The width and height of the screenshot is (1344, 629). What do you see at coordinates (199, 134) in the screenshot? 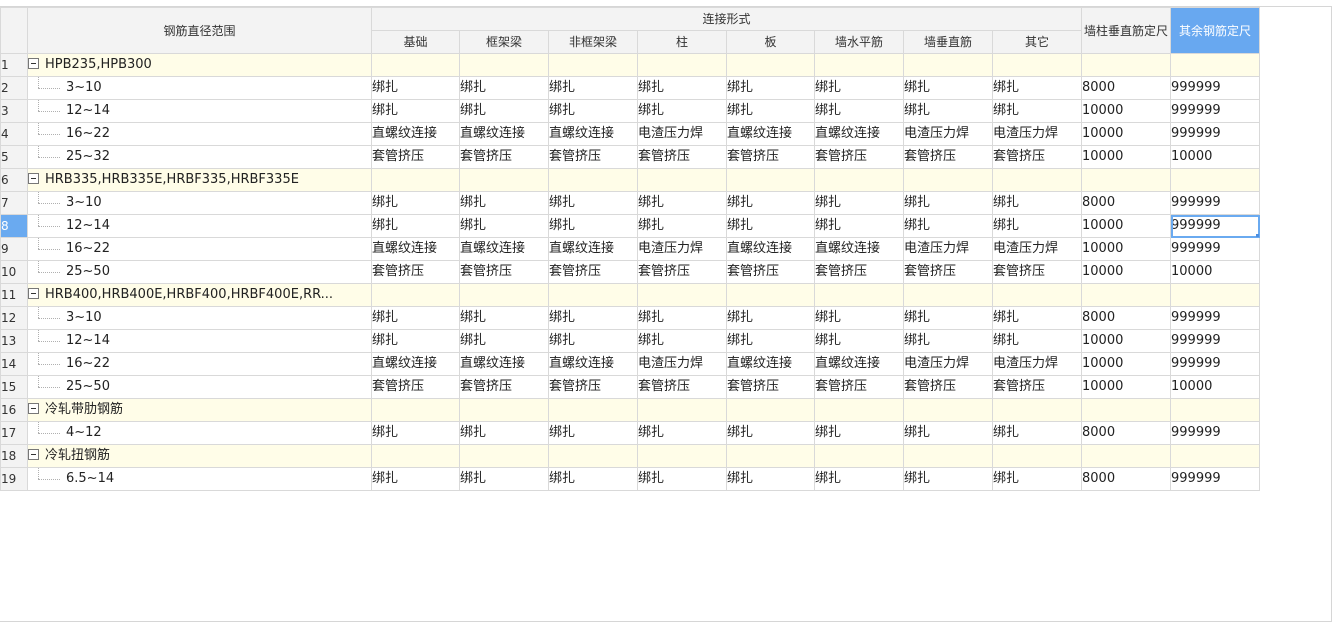
I see `diameter-range-cell: 16~22` at bounding box center [199, 134].